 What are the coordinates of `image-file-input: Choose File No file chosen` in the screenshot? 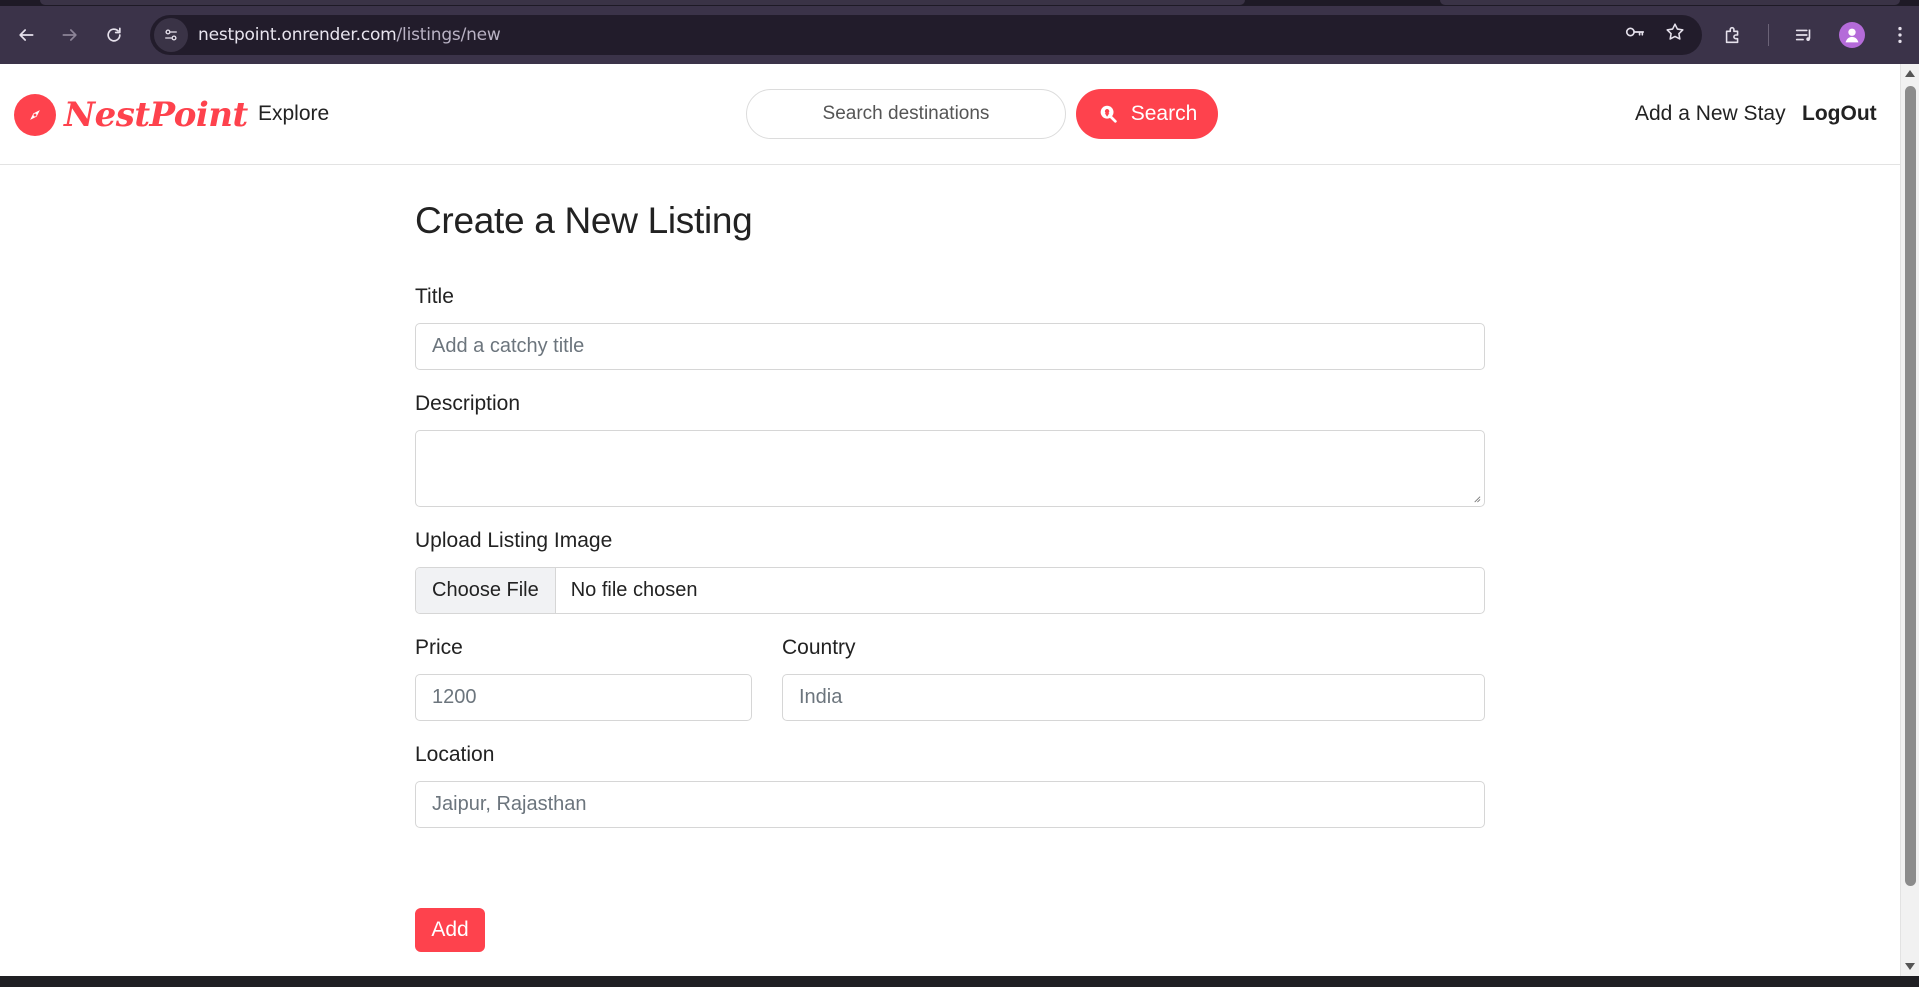 It's located at (950, 590).